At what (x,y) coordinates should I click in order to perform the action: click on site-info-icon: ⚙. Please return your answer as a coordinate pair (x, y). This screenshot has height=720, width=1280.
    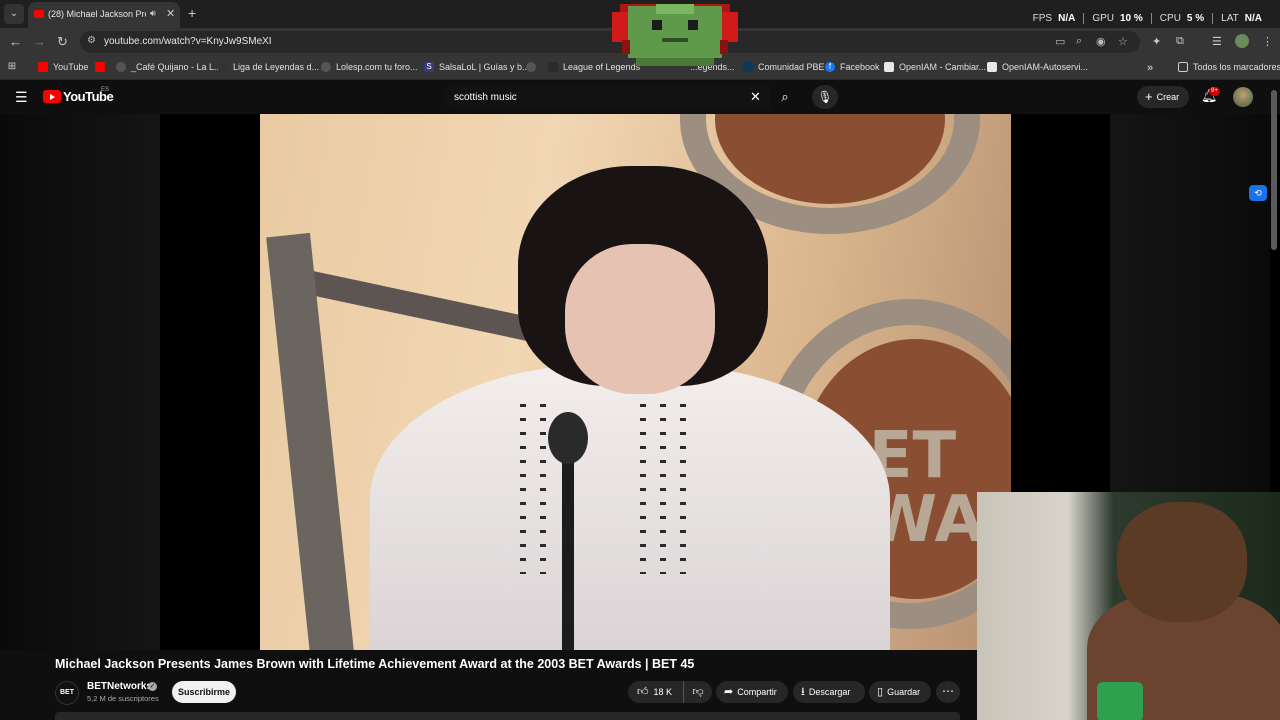
    Looking at the image, I should click on (91, 40).